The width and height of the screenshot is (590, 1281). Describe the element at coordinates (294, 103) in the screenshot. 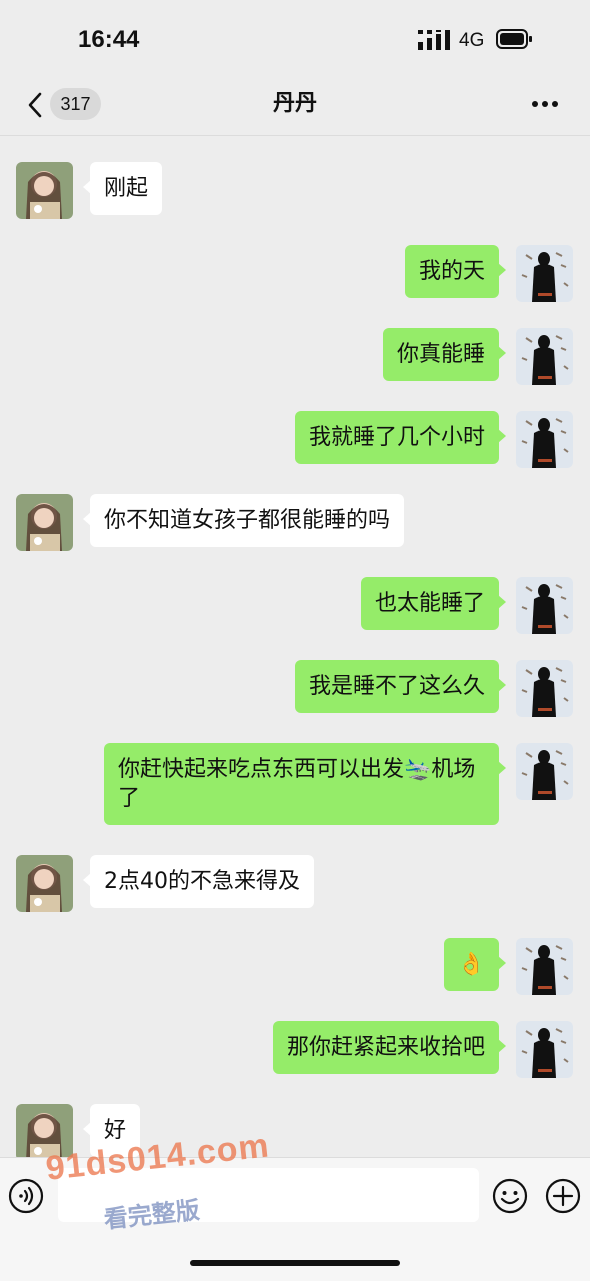

I see `chat-title: 丹丹` at that location.